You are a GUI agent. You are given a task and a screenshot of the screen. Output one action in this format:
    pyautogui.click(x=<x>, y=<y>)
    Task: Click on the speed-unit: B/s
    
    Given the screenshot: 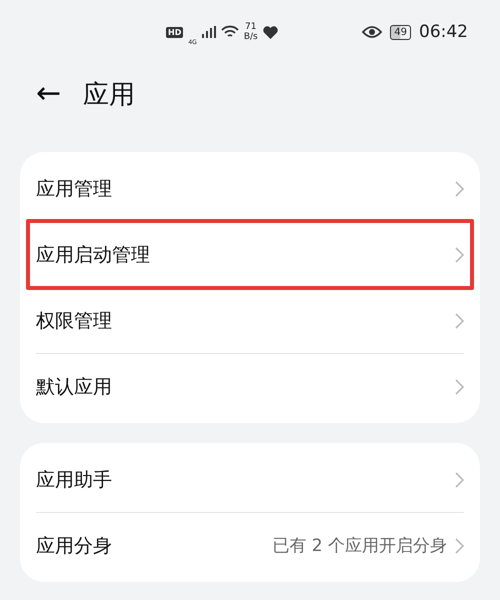 What is the action you would take?
    pyautogui.click(x=251, y=37)
    